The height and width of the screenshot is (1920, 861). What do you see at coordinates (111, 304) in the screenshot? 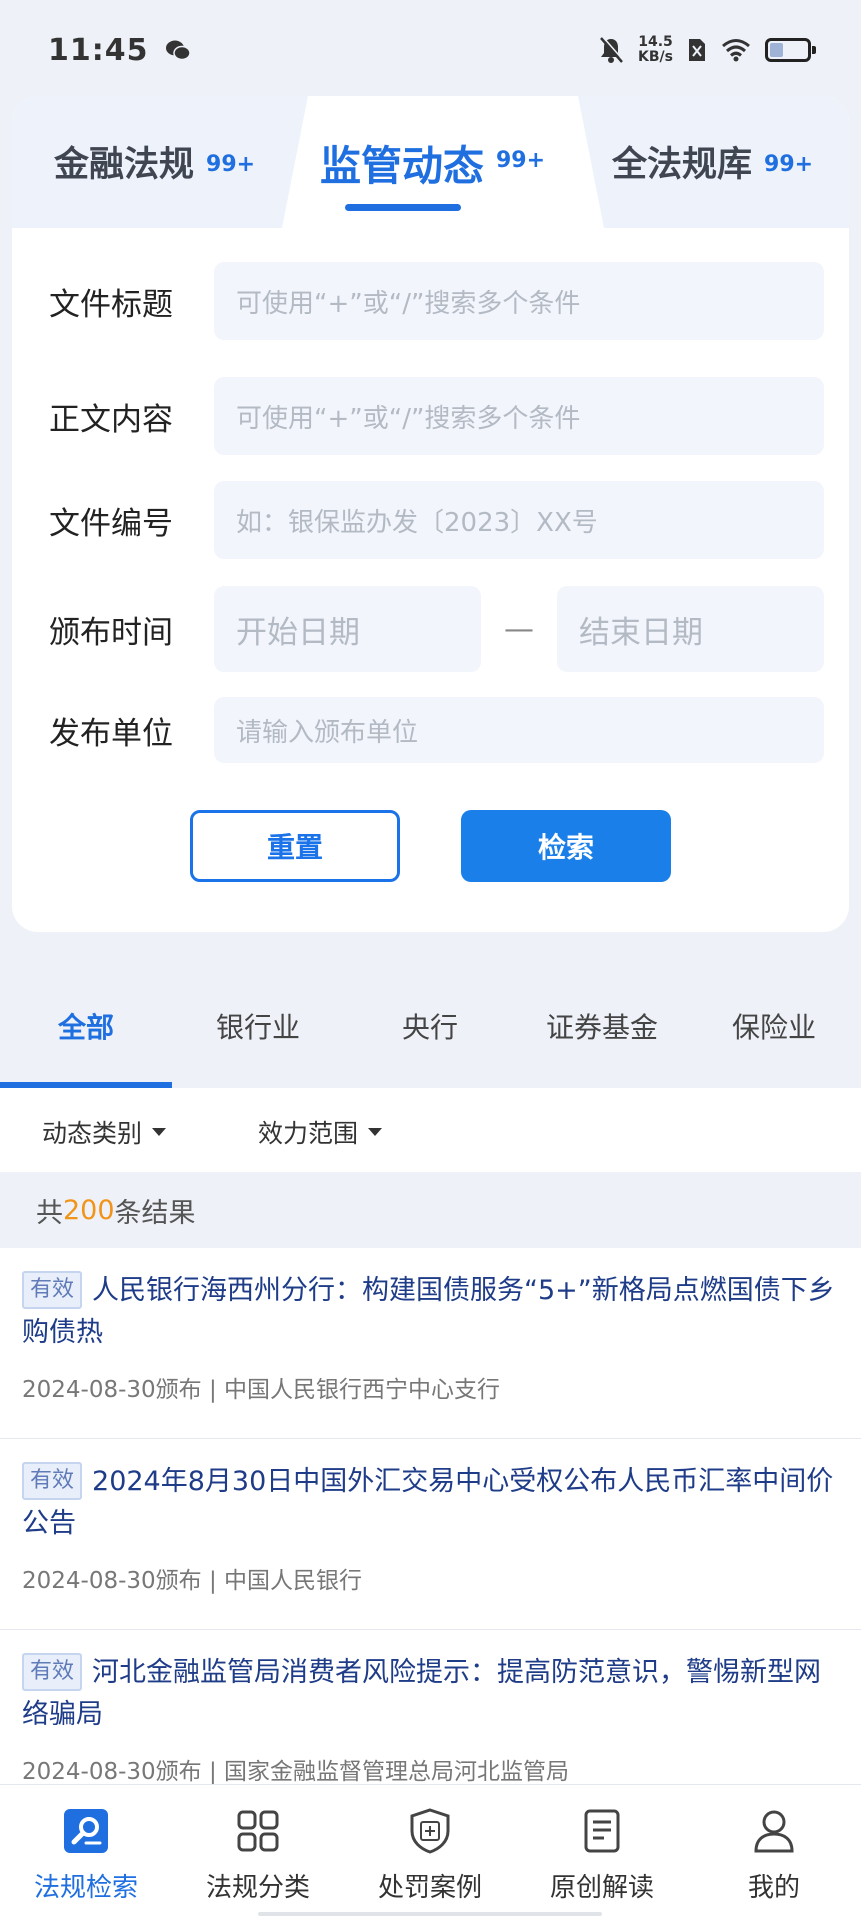
I see `title-label: 文件标题` at bounding box center [111, 304].